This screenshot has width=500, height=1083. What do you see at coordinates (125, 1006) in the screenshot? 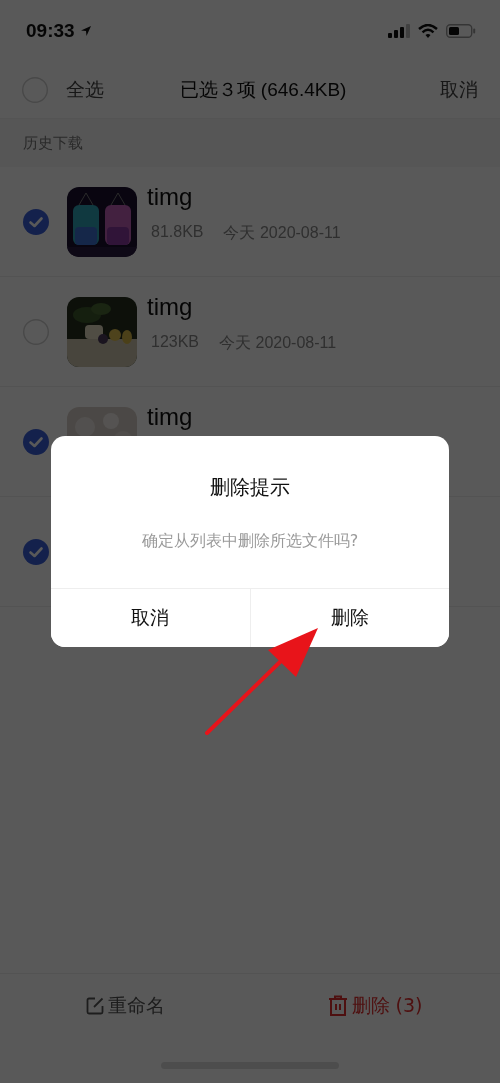
I see `rename-button: 重命名` at bounding box center [125, 1006].